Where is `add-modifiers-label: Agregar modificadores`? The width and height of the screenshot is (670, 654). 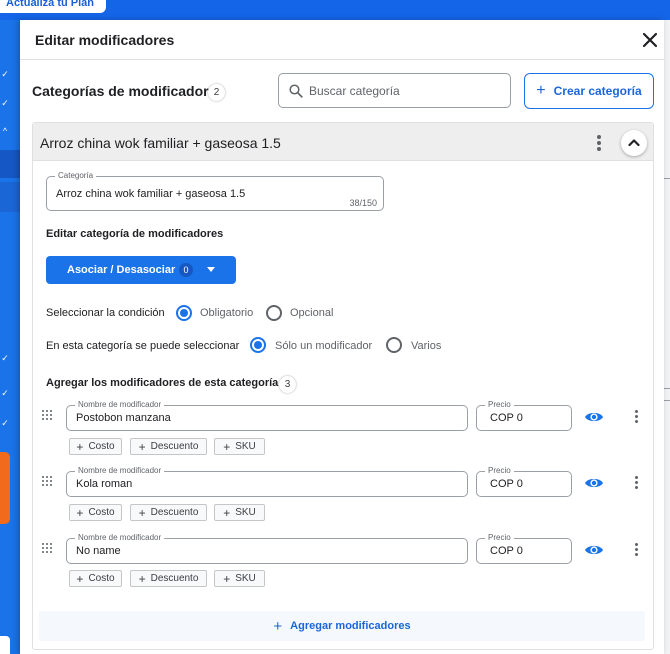 add-modifiers-label: Agregar modificadores is located at coordinates (350, 626).